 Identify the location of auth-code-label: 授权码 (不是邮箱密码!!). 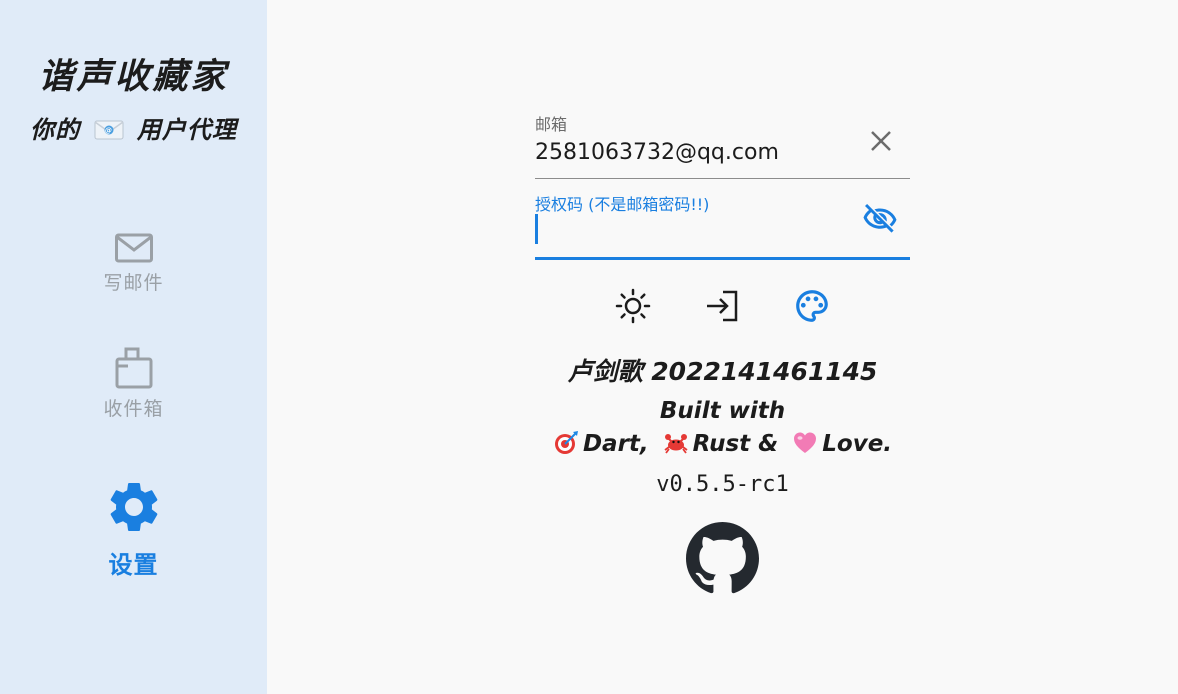
(622, 204).